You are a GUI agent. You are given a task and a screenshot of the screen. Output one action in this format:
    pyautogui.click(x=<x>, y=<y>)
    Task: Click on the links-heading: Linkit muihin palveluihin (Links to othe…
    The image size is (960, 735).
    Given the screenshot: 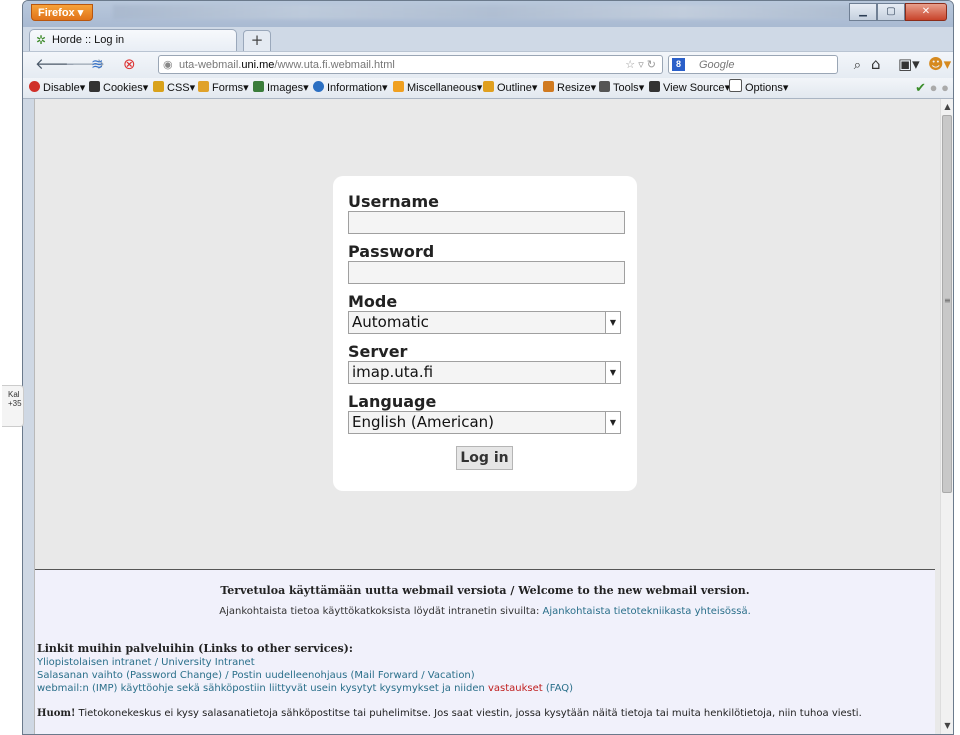 What is the action you would take?
    pyautogui.click(x=195, y=648)
    